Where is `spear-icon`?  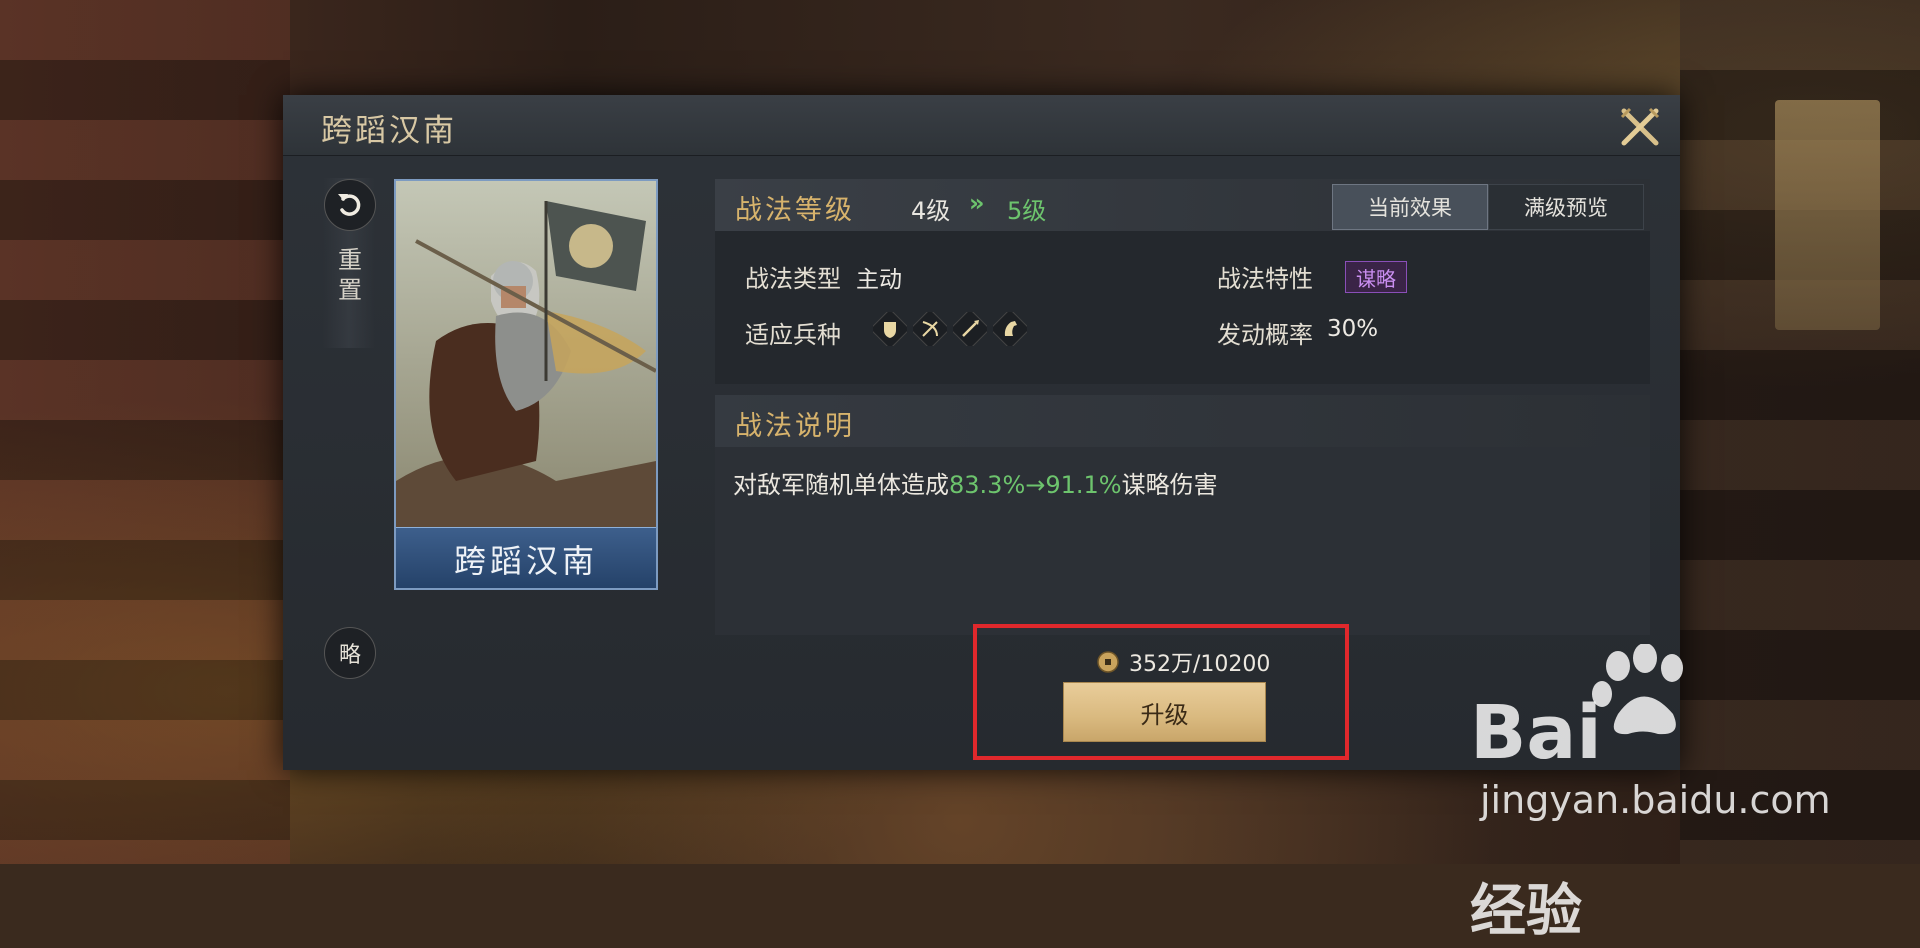
spear-icon is located at coordinates (970, 329).